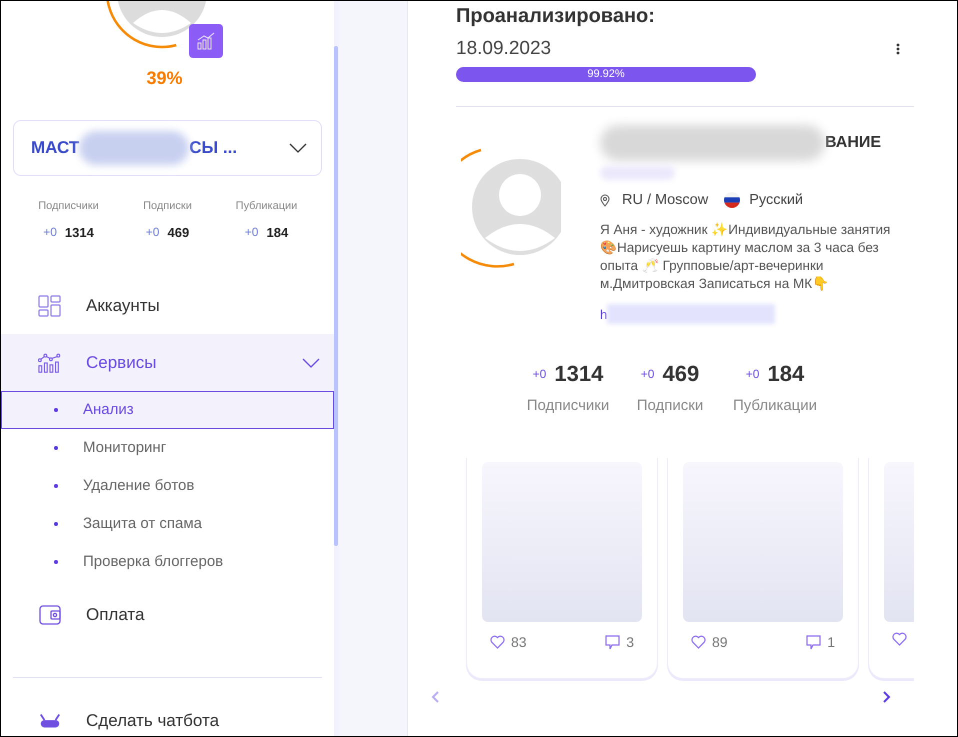 The height and width of the screenshot is (737, 958). Describe the element at coordinates (50, 721) in the screenshot. I see `robot-icon` at that location.